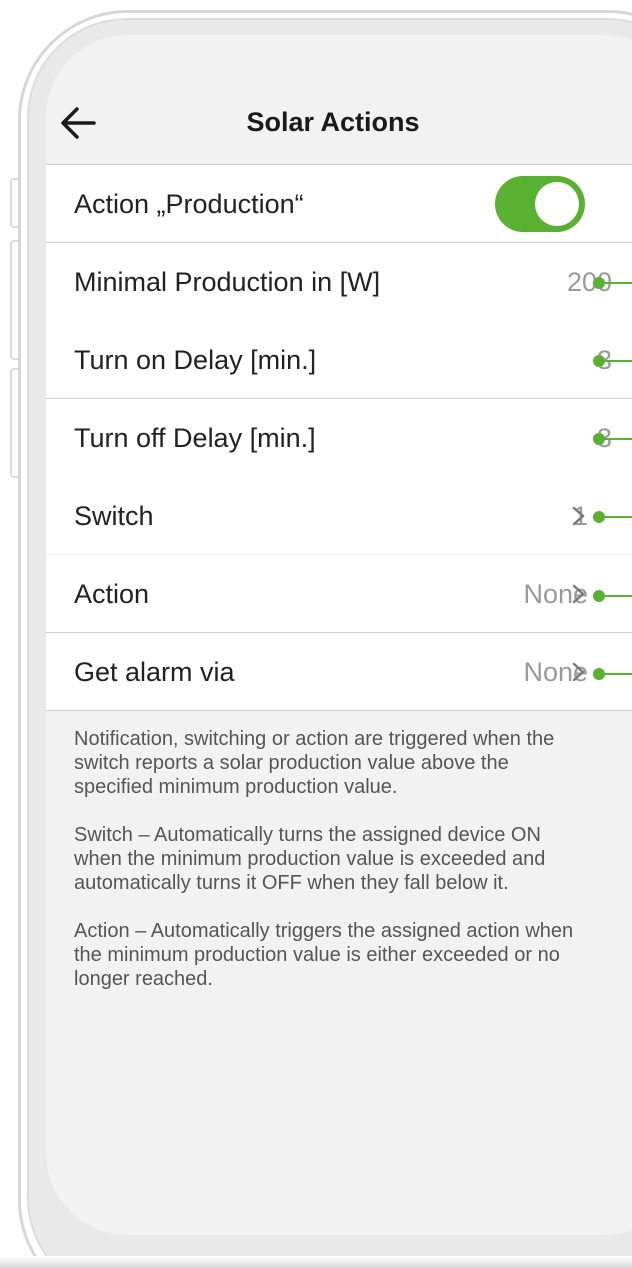  What do you see at coordinates (333, 122) in the screenshot?
I see `page-title: Solar Actions` at bounding box center [333, 122].